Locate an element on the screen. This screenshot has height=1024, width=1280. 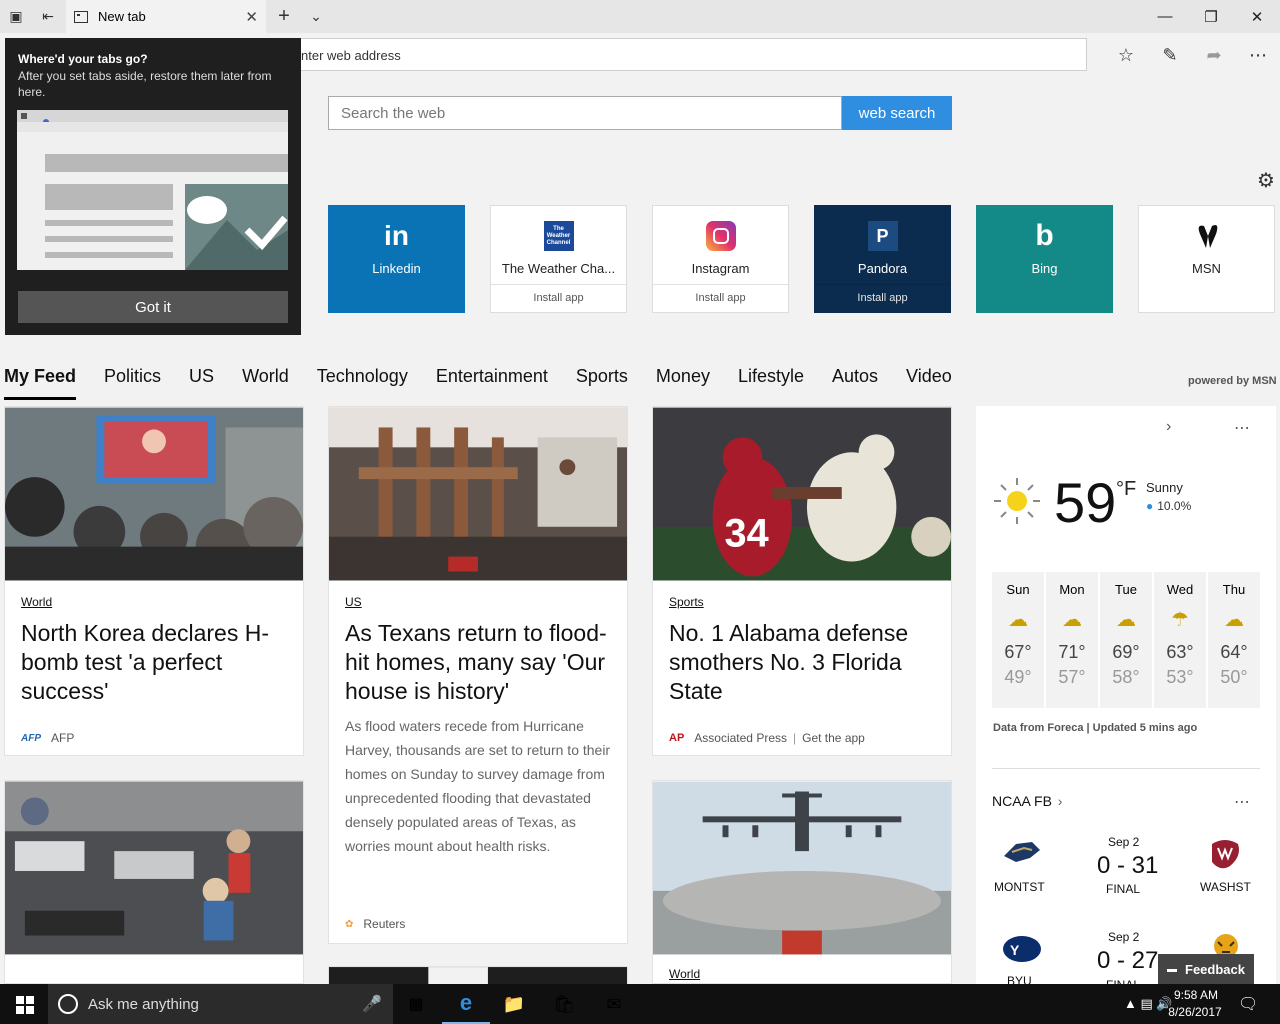
windows-start-icon is located at coordinates (25, 1005).